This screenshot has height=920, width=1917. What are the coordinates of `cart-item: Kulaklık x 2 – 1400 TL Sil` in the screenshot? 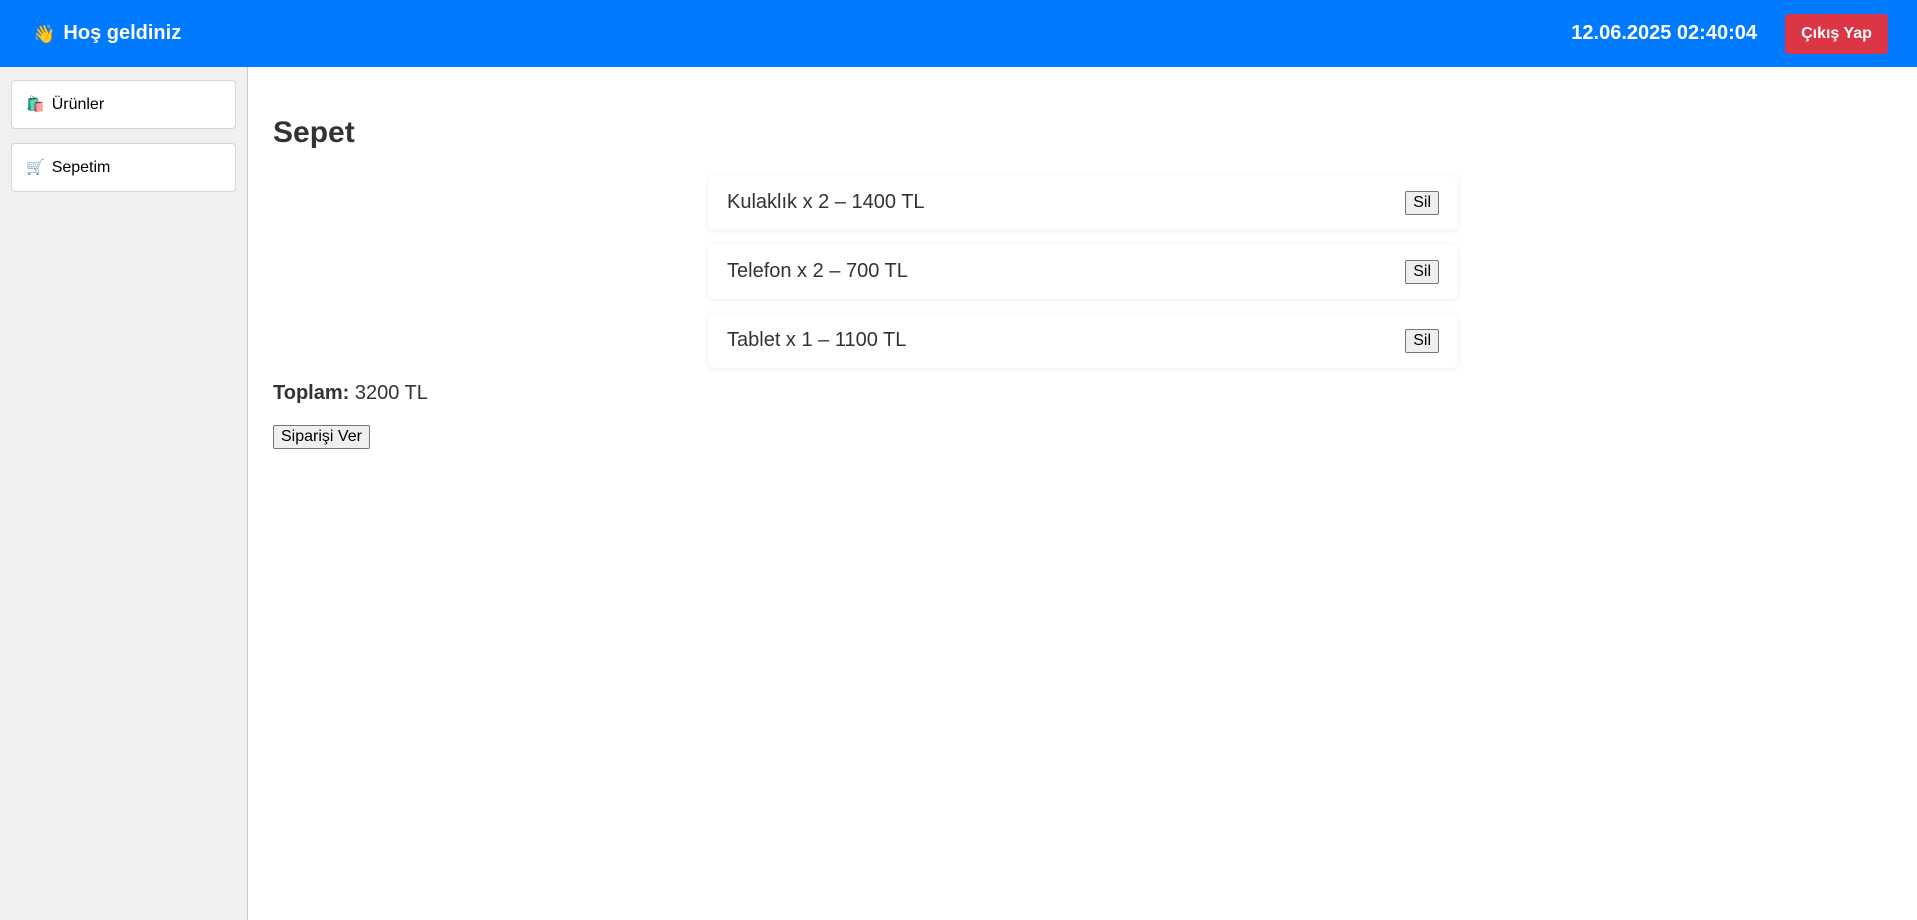 It's located at (1083, 202).